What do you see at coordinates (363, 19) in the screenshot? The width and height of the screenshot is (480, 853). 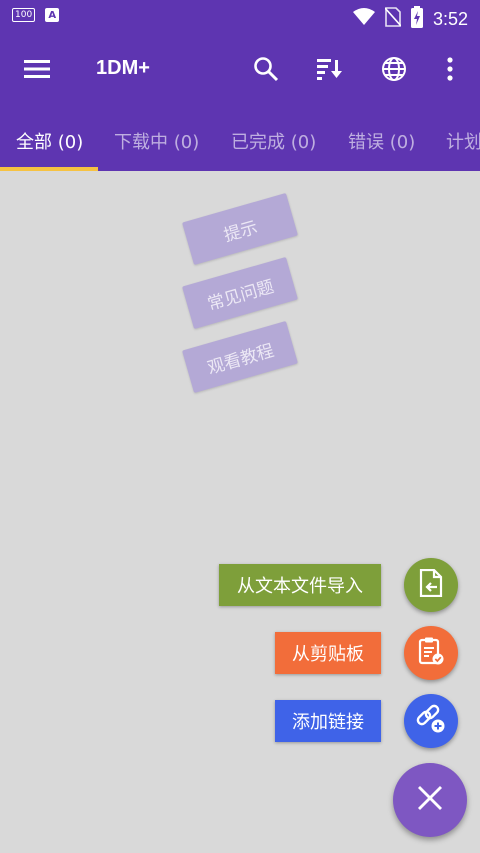 I see `wifi-icon` at bounding box center [363, 19].